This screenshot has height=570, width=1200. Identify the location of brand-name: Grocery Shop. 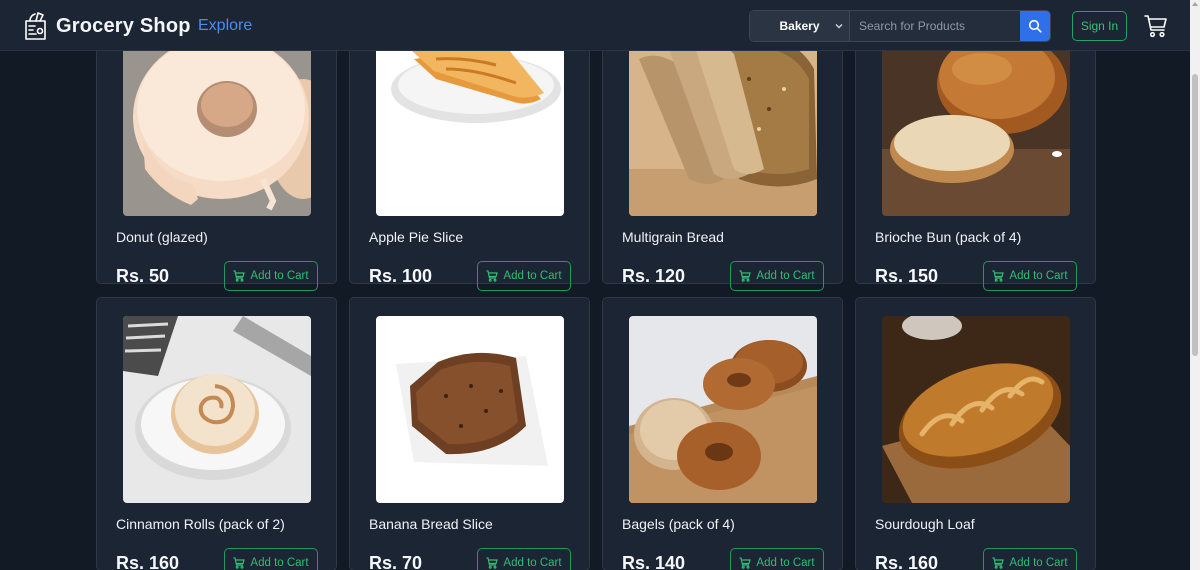
(123, 26).